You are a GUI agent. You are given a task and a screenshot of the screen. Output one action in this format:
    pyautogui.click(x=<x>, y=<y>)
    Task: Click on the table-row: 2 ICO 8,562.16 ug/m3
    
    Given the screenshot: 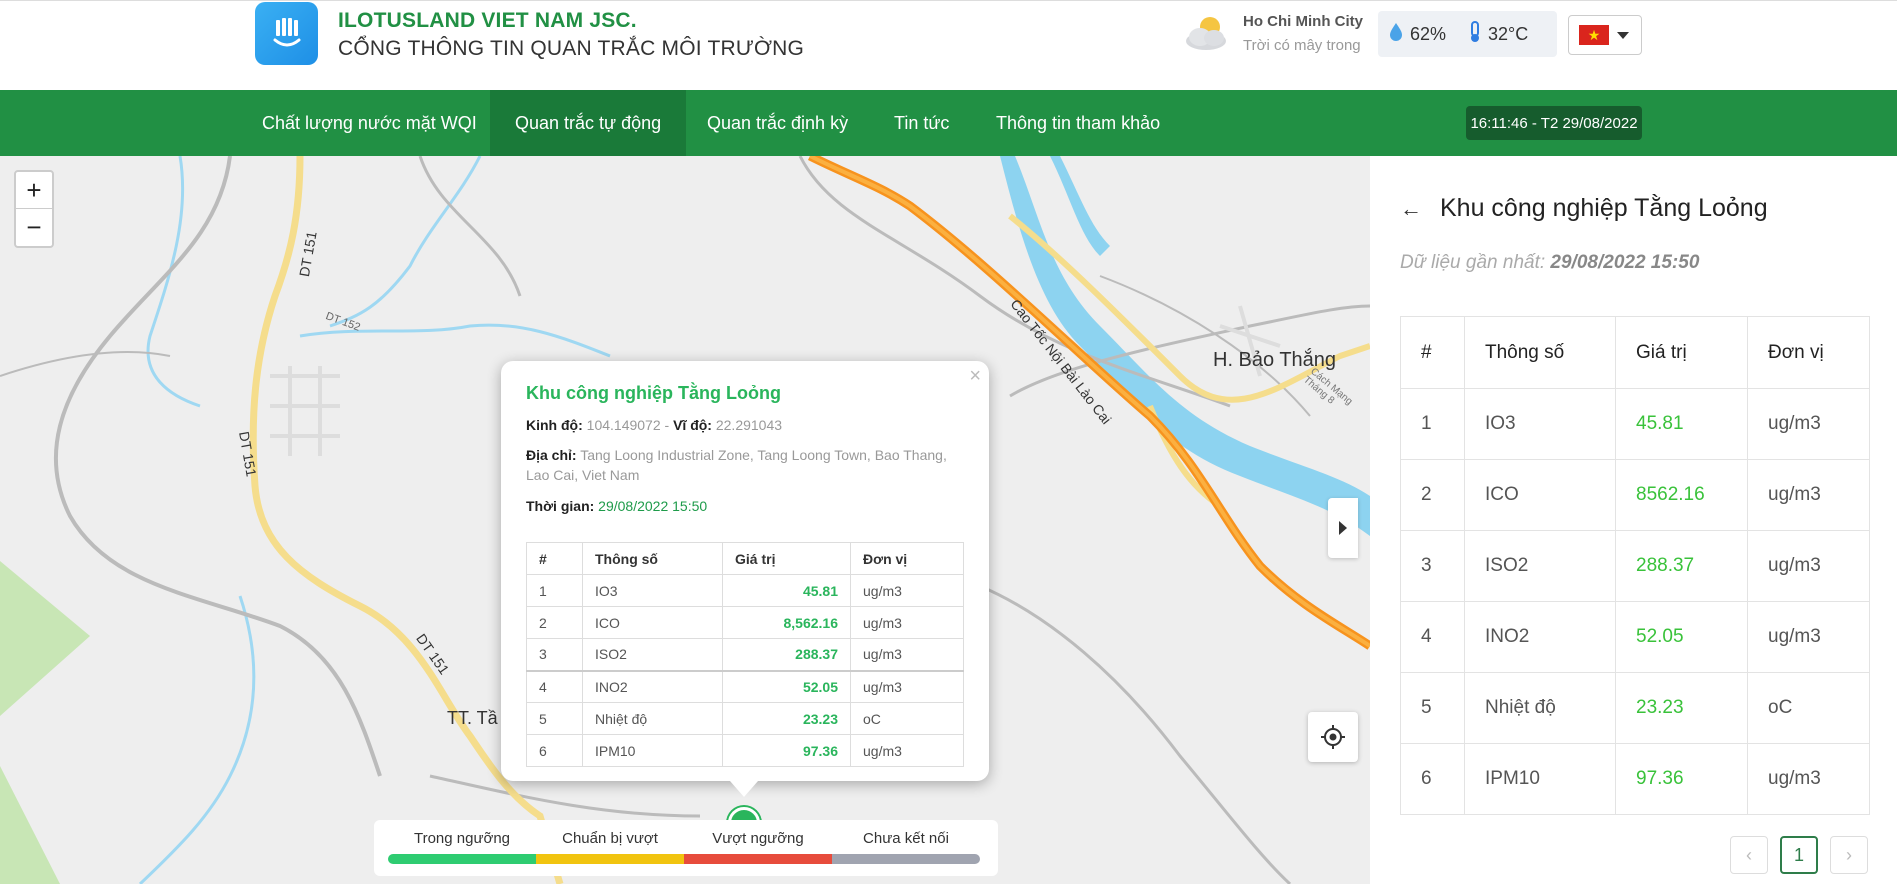 What is the action you would take?
    pyautogui.click(x=745, y=622)
    